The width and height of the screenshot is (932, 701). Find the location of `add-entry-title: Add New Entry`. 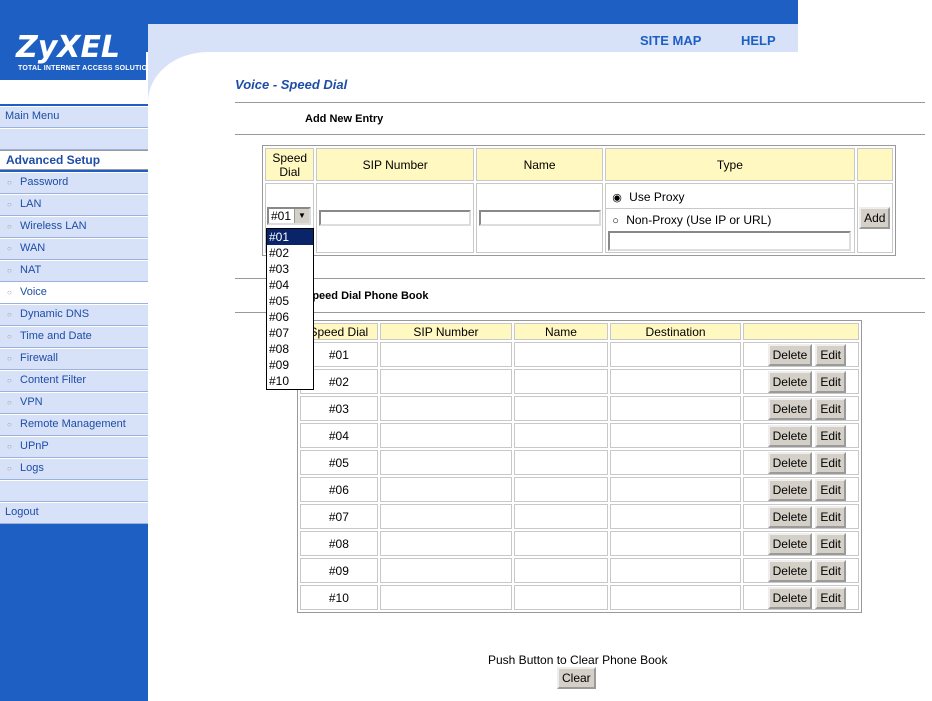

add-entry-title: Add New Entry is located at coordinates (344, 119).